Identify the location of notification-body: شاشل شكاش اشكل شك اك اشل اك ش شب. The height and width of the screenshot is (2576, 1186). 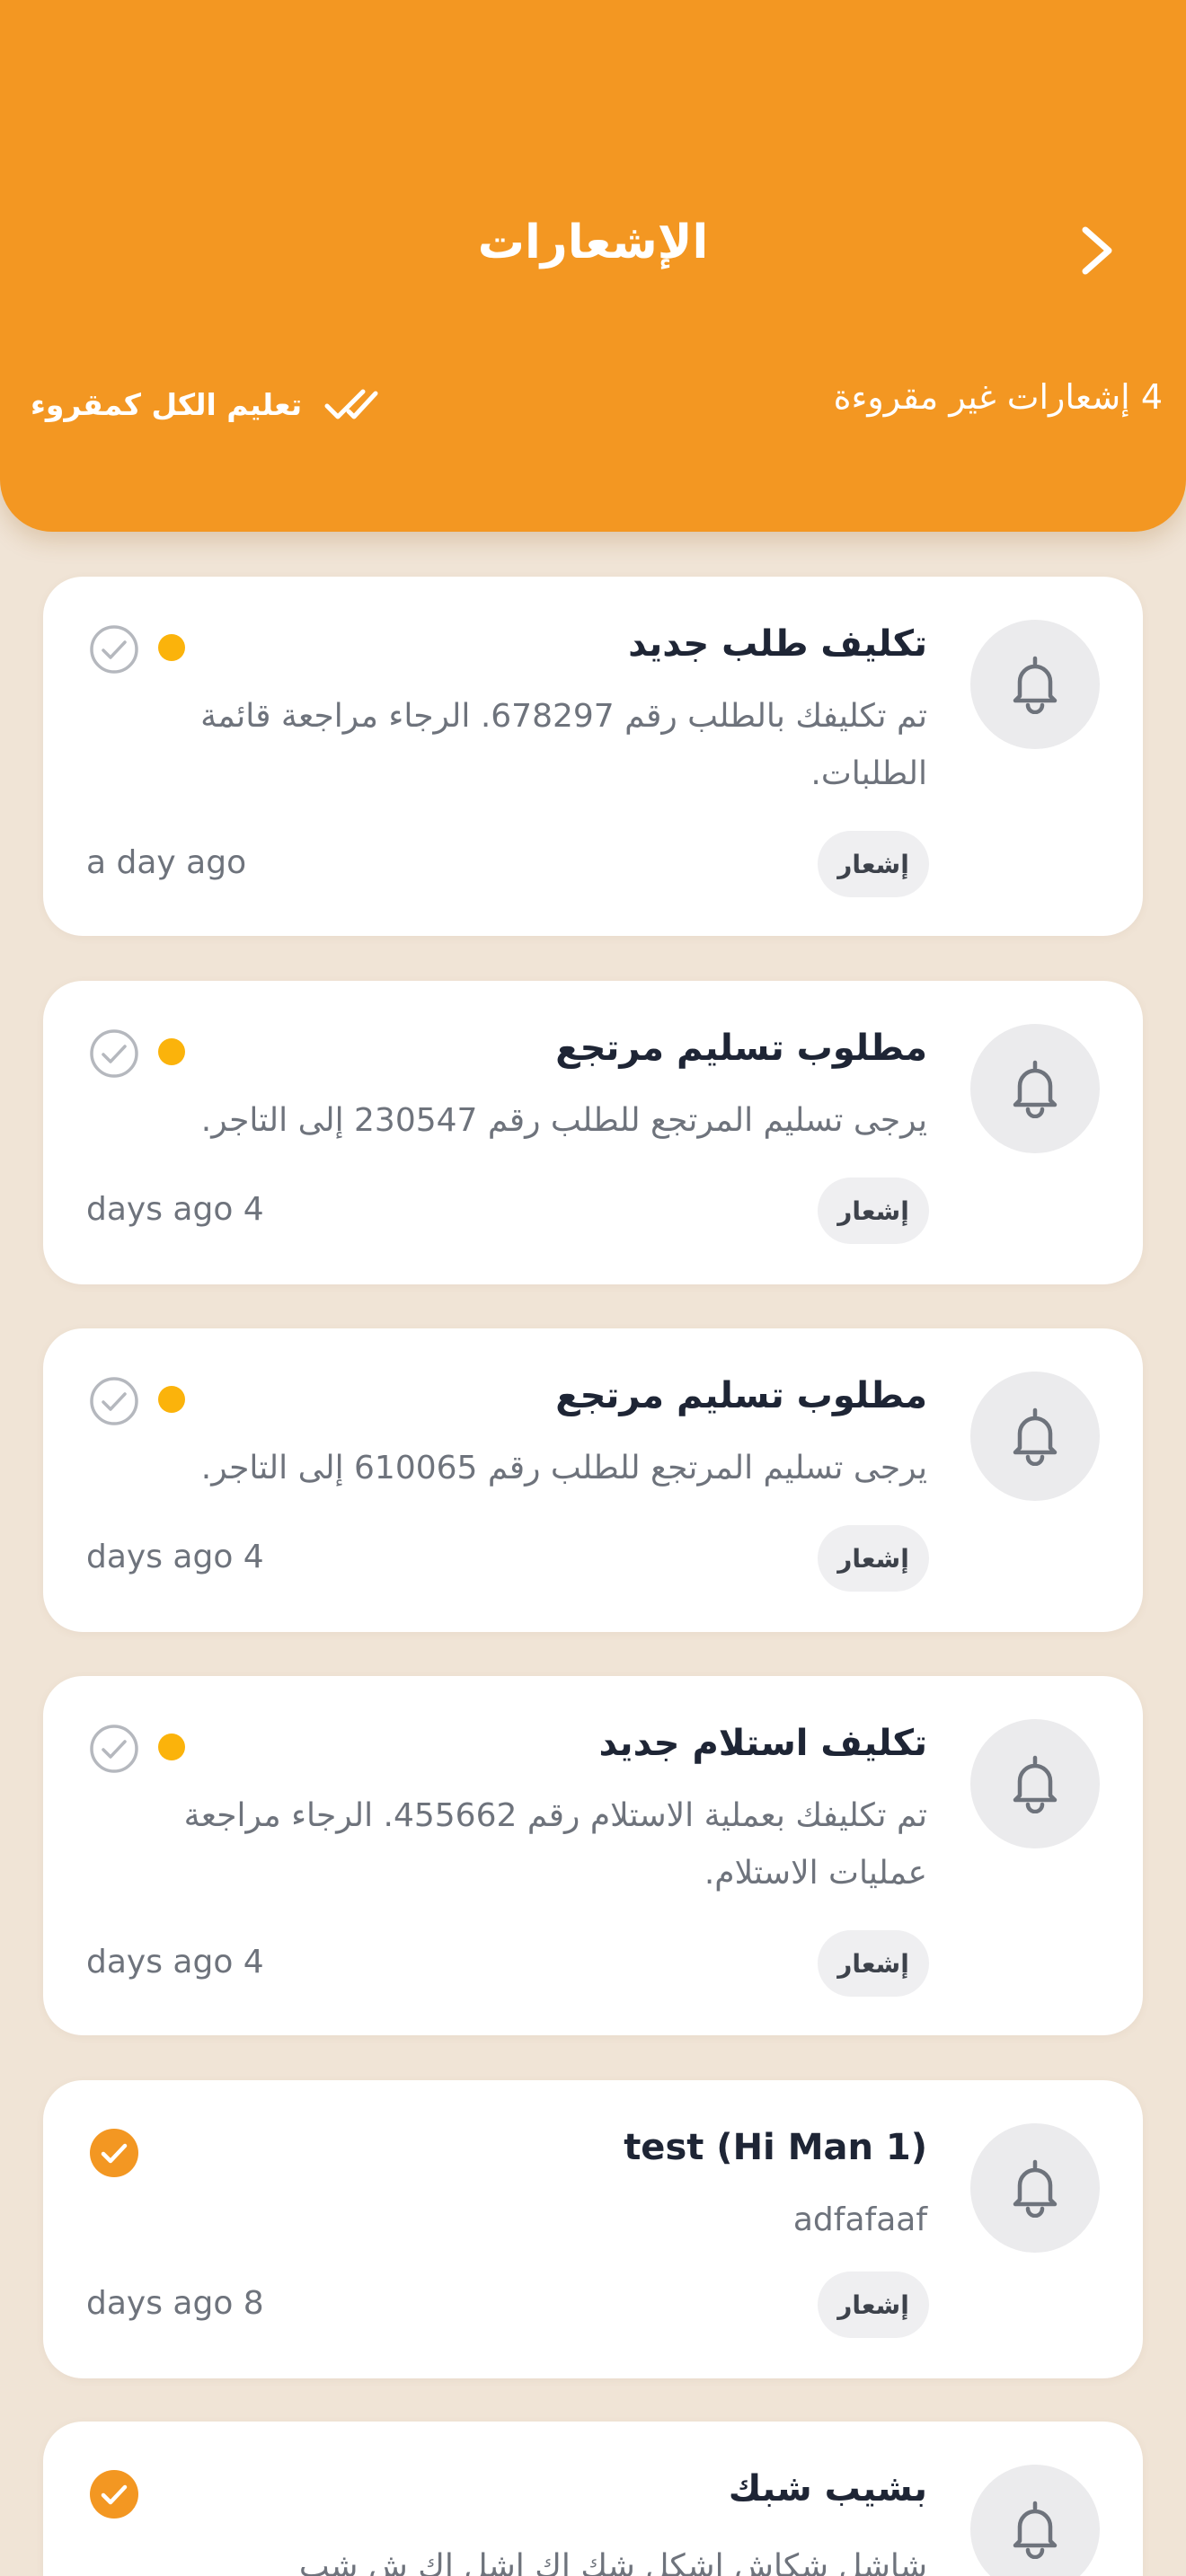
(612, 2562).